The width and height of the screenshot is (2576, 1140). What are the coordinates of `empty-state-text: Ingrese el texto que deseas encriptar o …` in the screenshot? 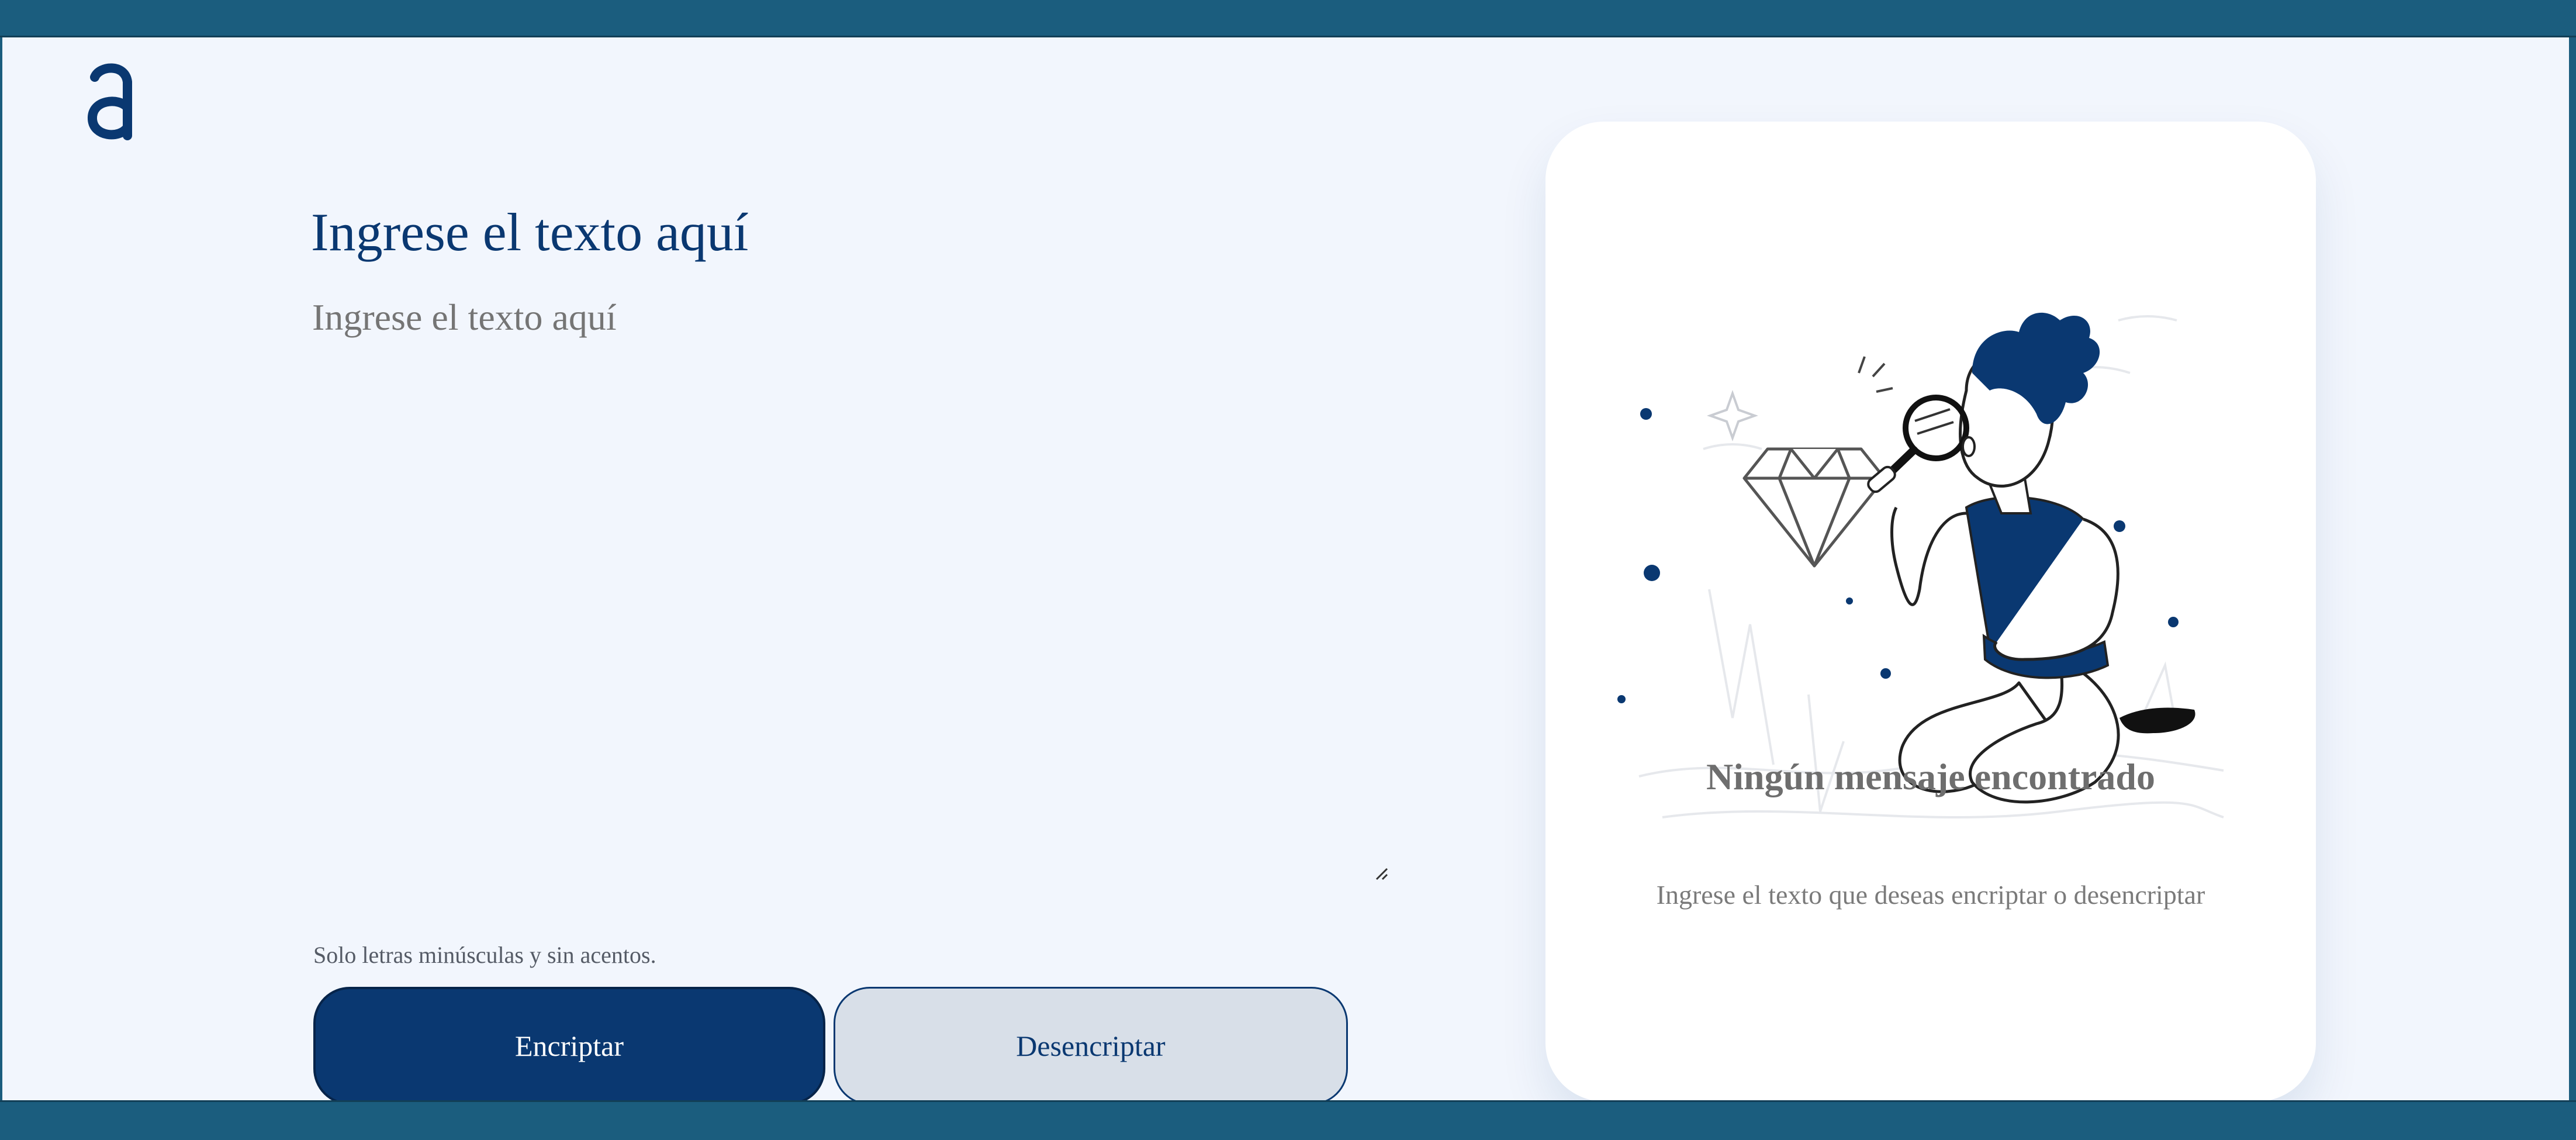 It's located at (1930, 895).